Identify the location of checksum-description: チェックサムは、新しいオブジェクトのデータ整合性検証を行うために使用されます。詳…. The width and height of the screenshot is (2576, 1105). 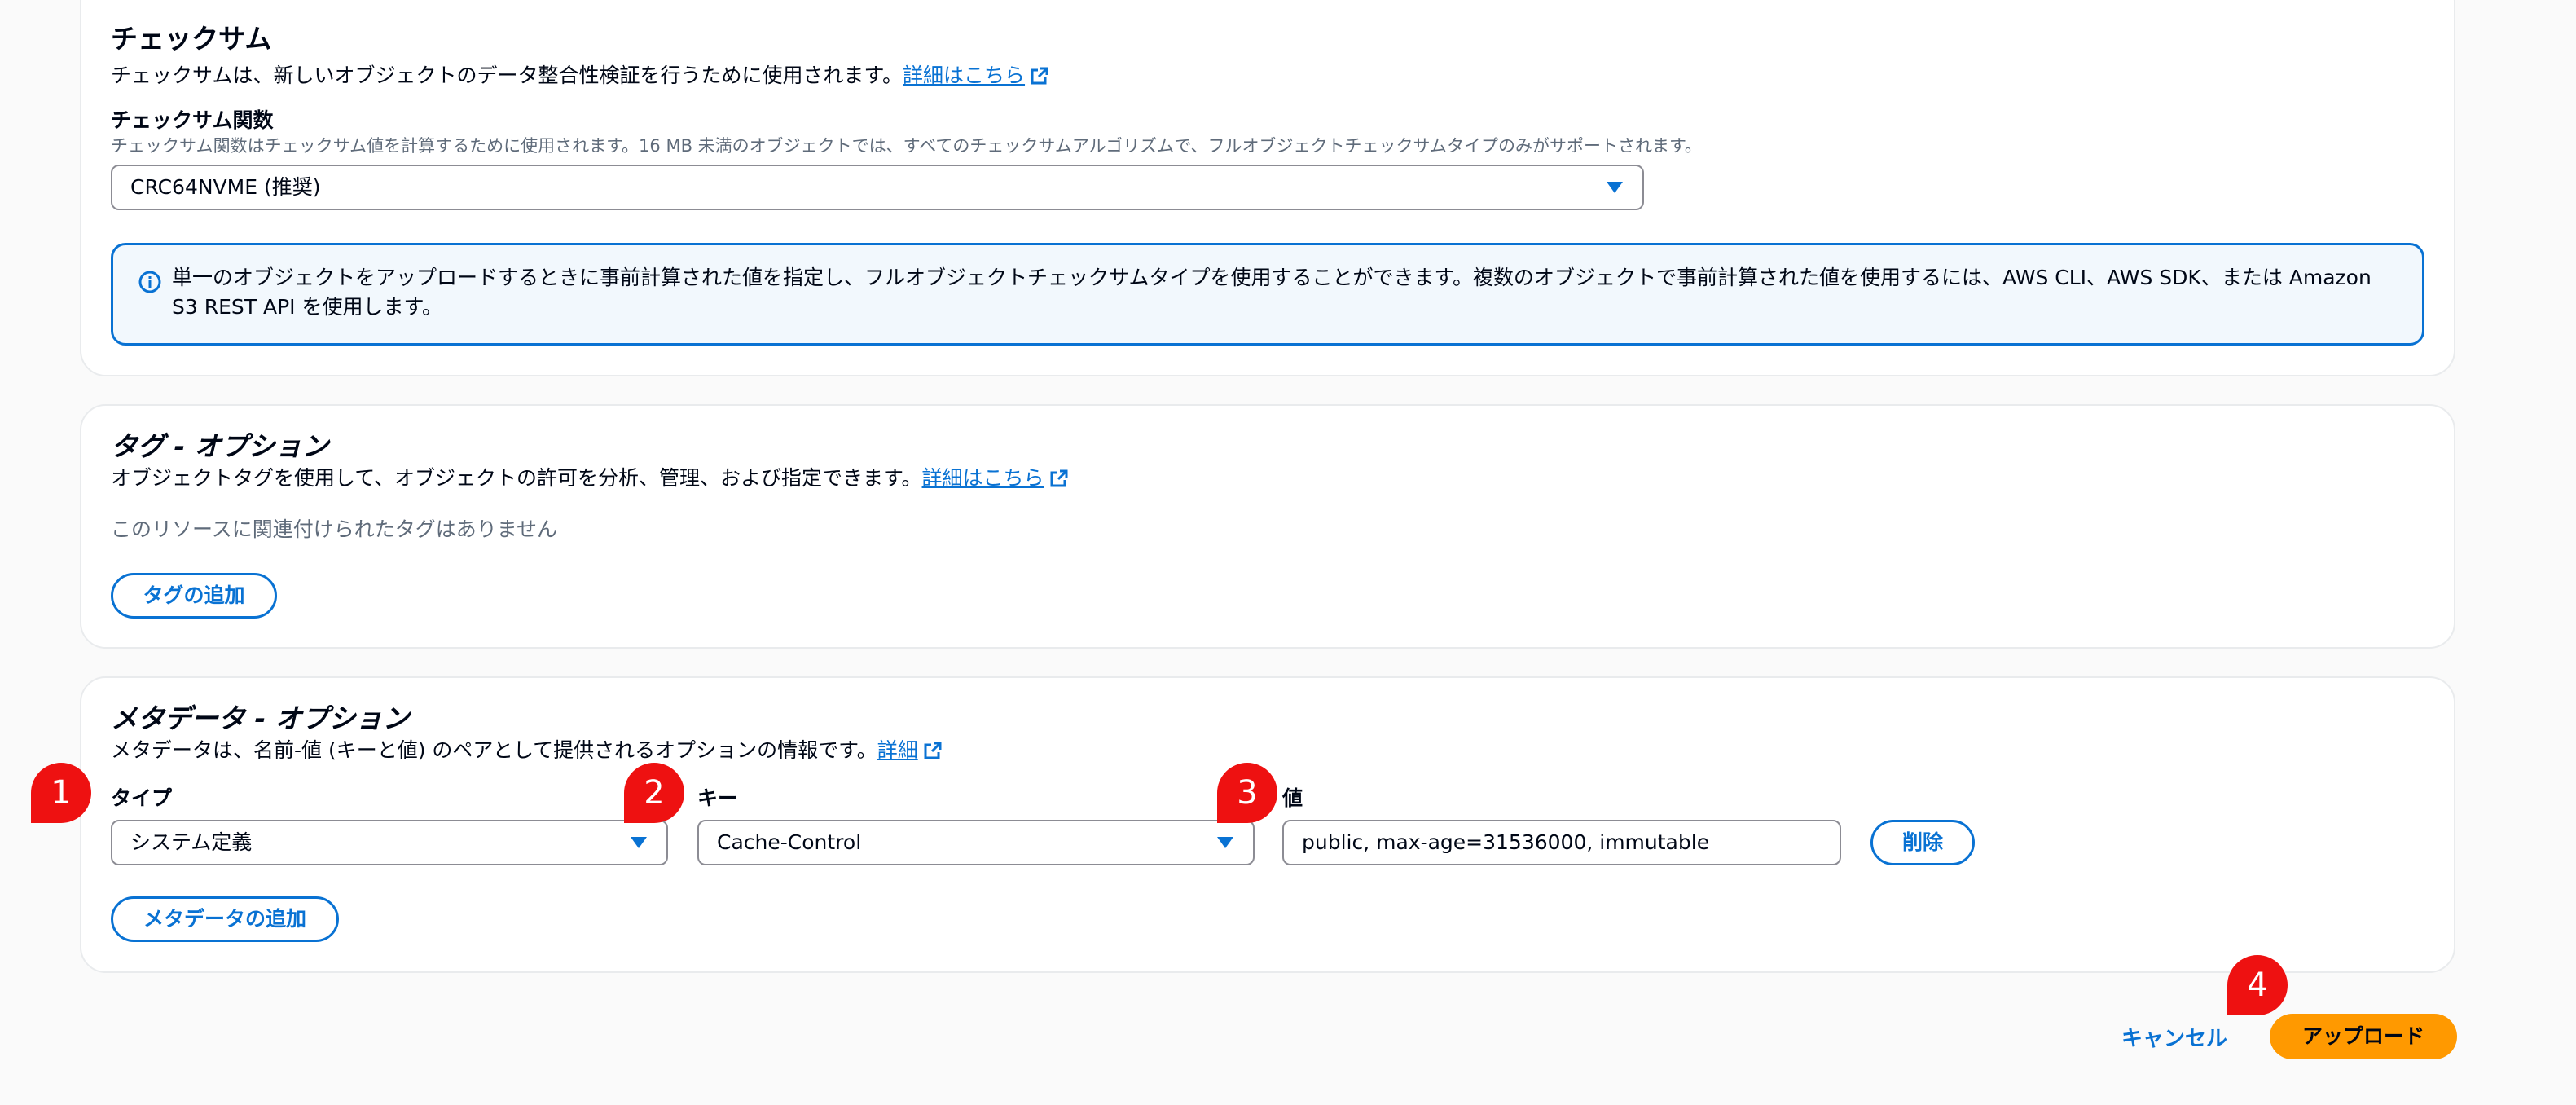
(580, 78).